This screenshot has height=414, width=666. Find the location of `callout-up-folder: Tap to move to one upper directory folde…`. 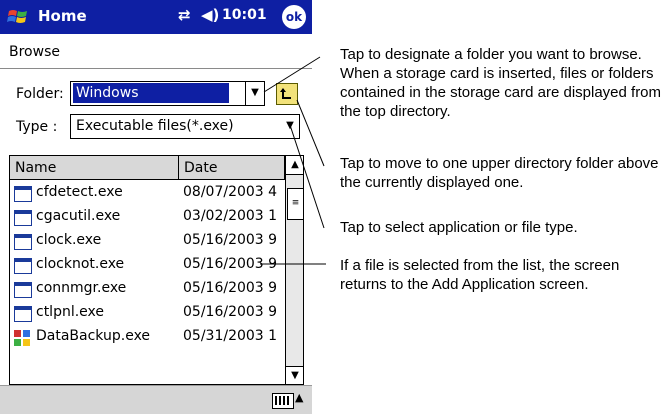

callout-up-folder: Tap to move to one upper directory folde… is located at coordinates (499, 173).